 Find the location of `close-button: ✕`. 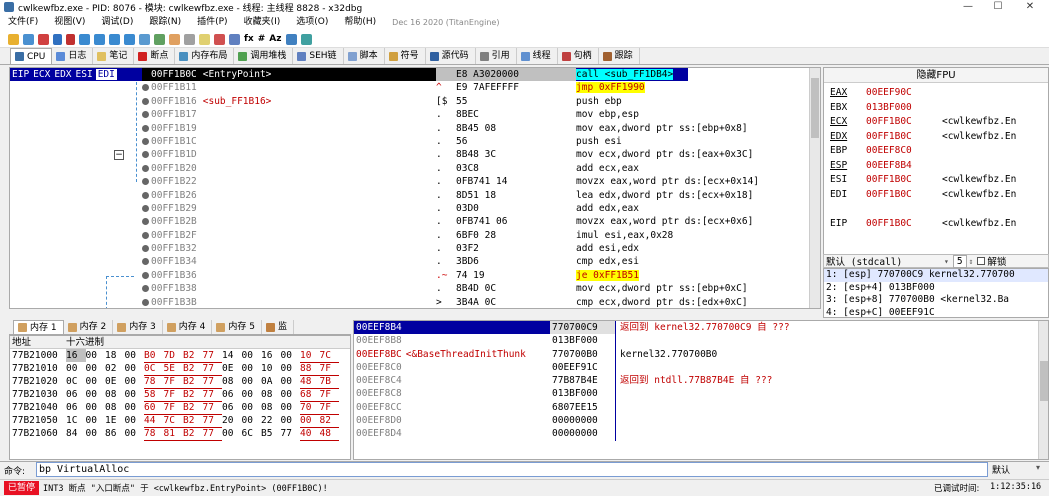

close-button: ✕ is located at coordinates (1030, 7).